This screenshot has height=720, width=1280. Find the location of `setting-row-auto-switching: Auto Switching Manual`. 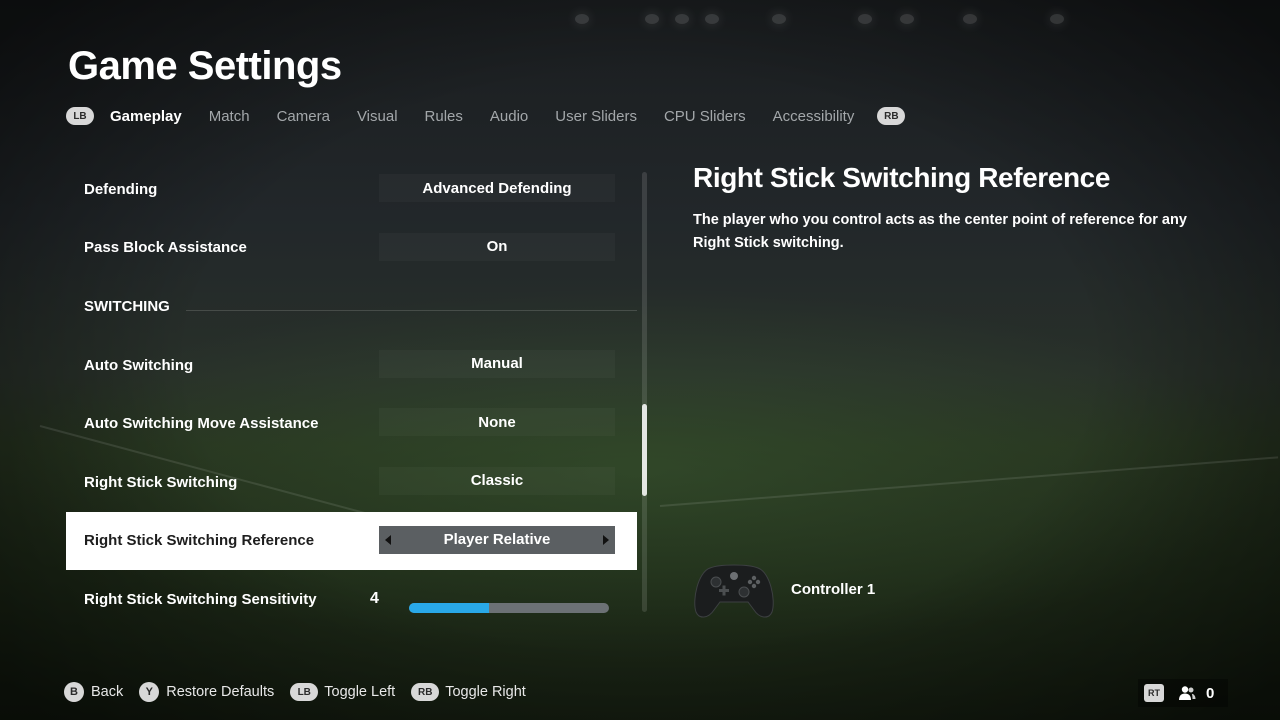

setting-row-auto-switching: Auto Switching Manual is located at coordinates (351, 365).